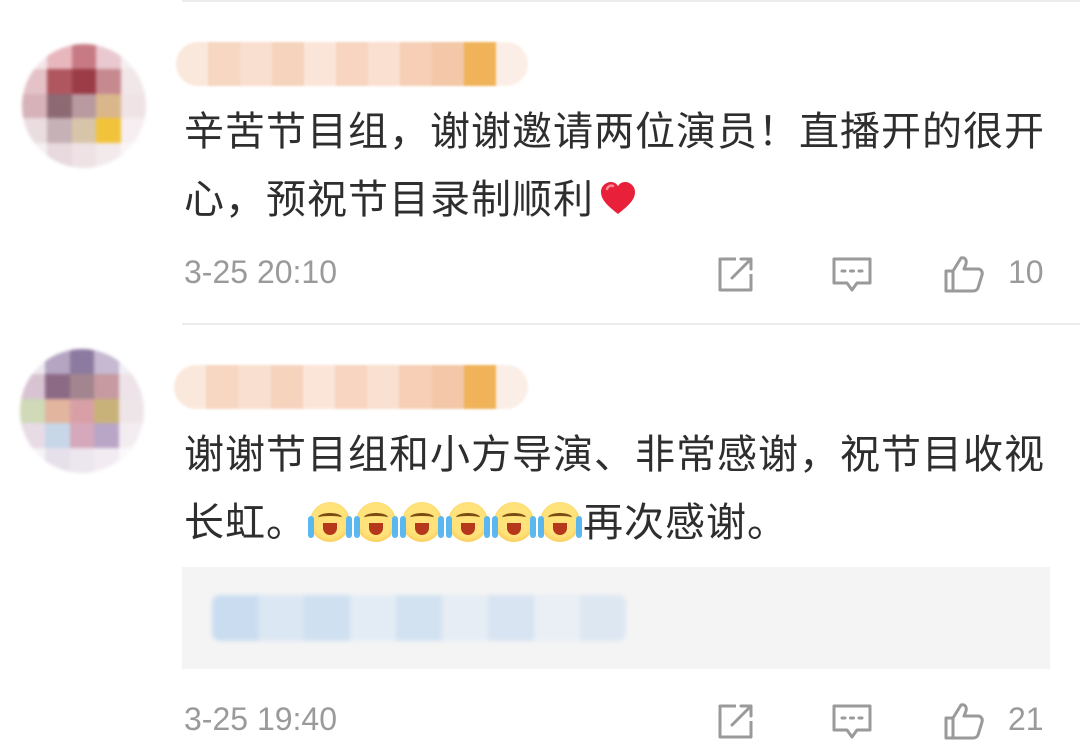  I want to click on reply-preview, so click(616, 618).